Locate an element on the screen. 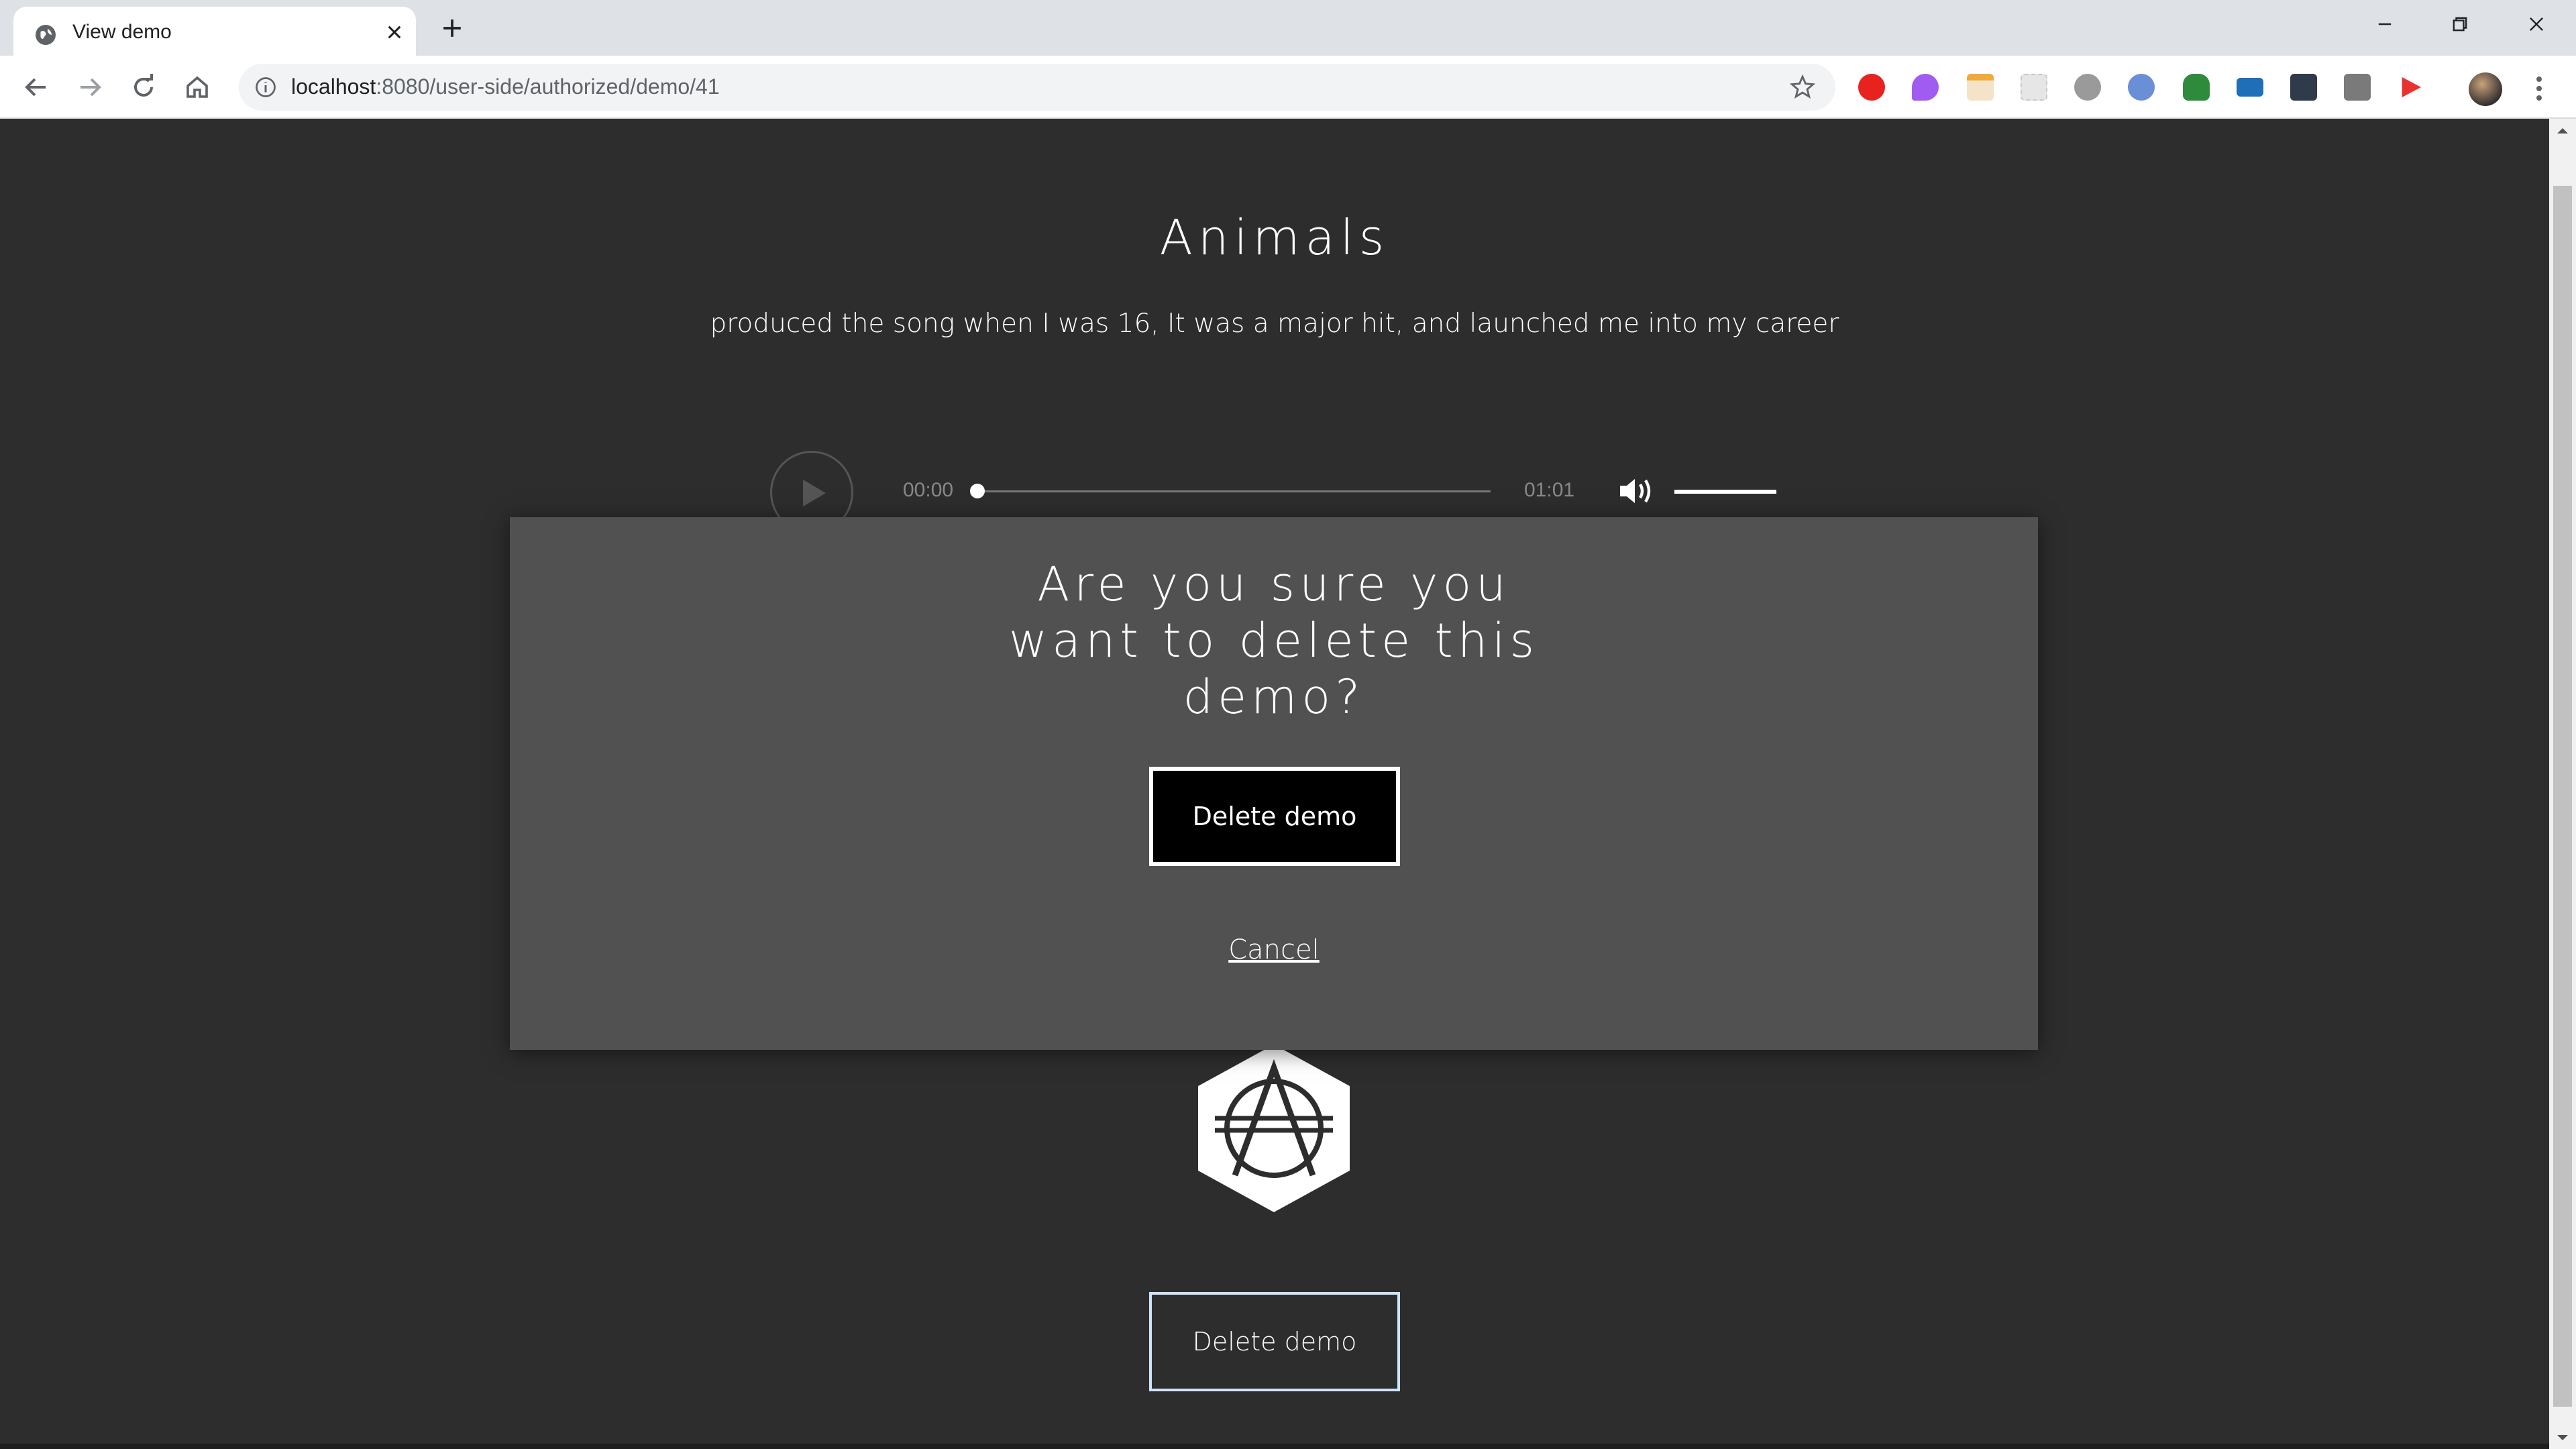 This screenshot has width=2576, height=1449. star-icon is located at coordinates (1802, 87).